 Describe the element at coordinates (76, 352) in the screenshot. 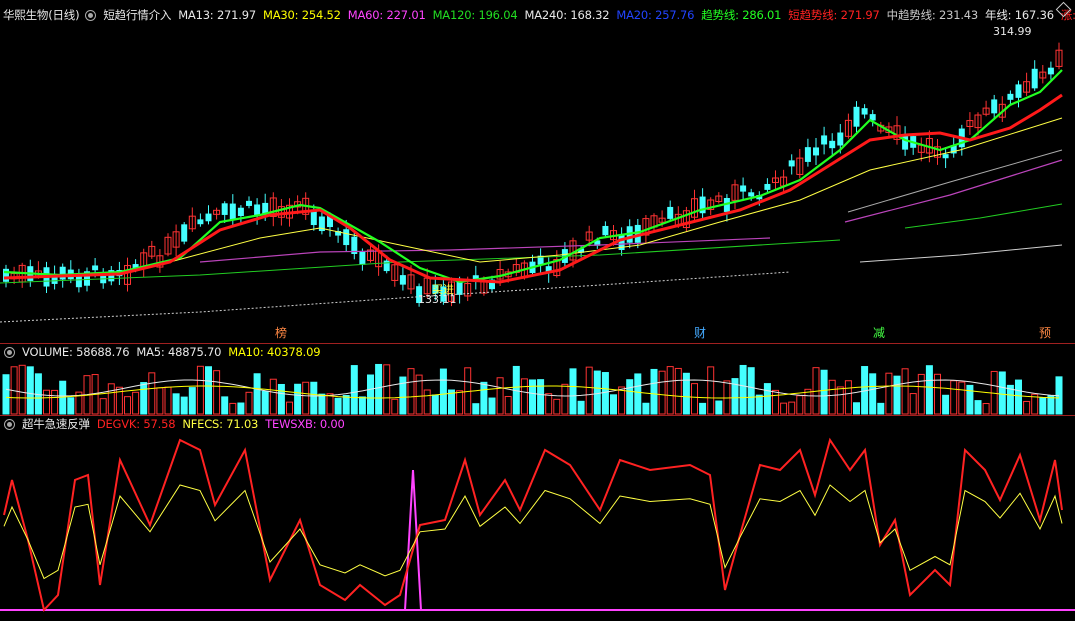

I see `volume-value: VOLUME: 58688.76` at that location.